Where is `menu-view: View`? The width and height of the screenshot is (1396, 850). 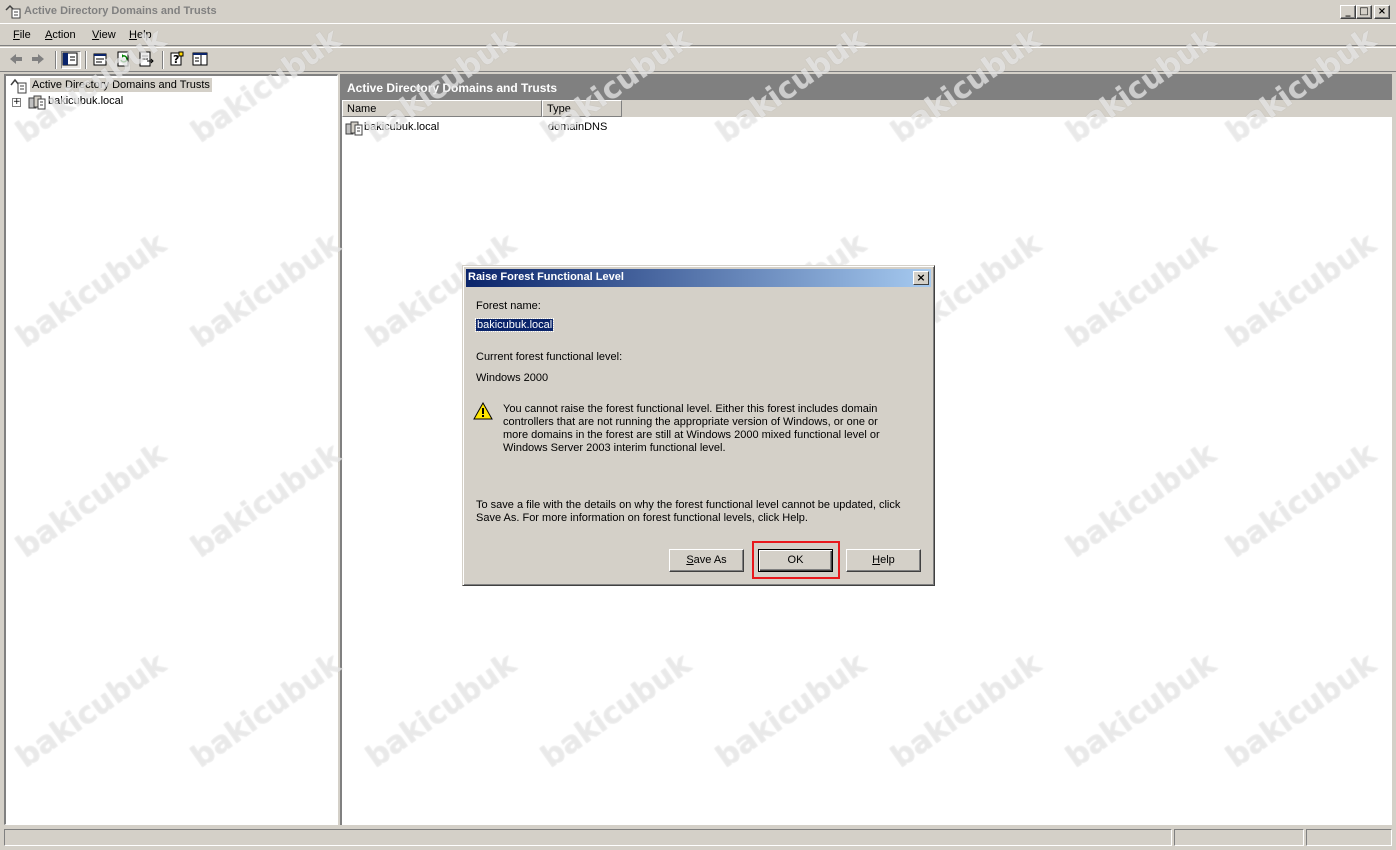 menu-view: View is located at coordinates (104, 35).